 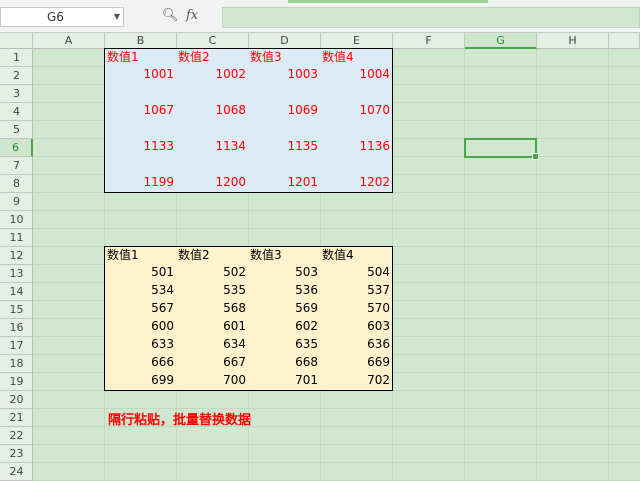 What do you see at coordinates (284, 345) in the screenshot?
I see `table2-cell: 635` at bounding box center [284, 345].